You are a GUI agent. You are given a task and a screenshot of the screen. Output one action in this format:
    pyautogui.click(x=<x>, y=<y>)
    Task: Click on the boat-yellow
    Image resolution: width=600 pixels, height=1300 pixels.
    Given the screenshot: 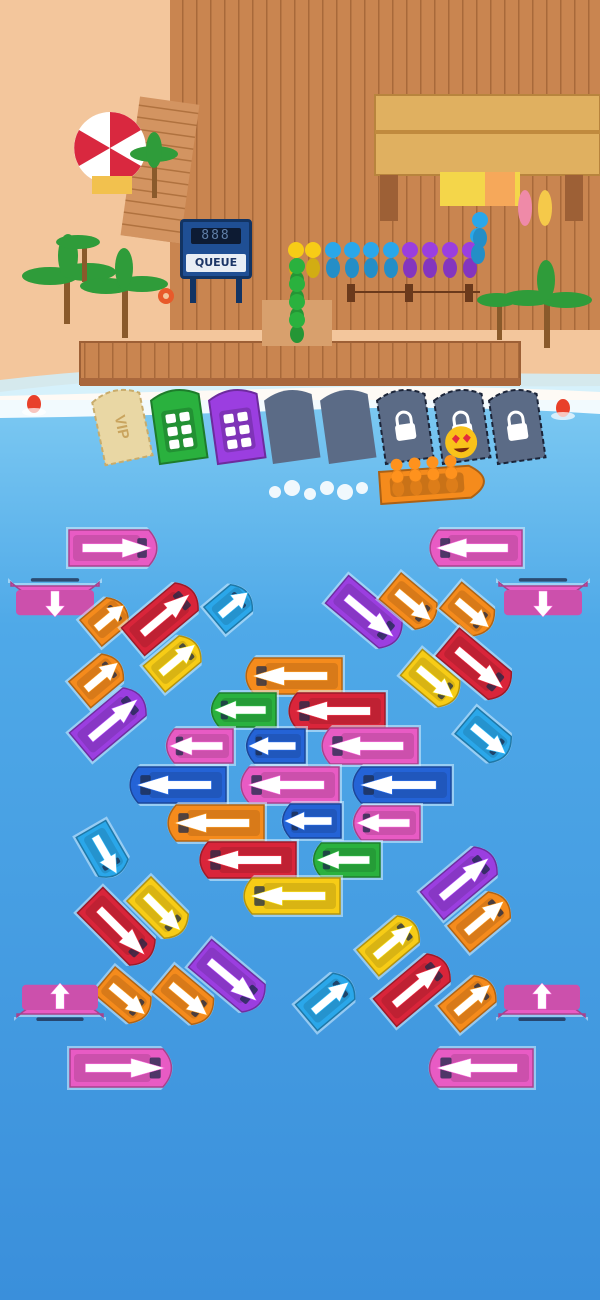 What is the action you would take?
    pyautogui.click(x=293, y=896)
    